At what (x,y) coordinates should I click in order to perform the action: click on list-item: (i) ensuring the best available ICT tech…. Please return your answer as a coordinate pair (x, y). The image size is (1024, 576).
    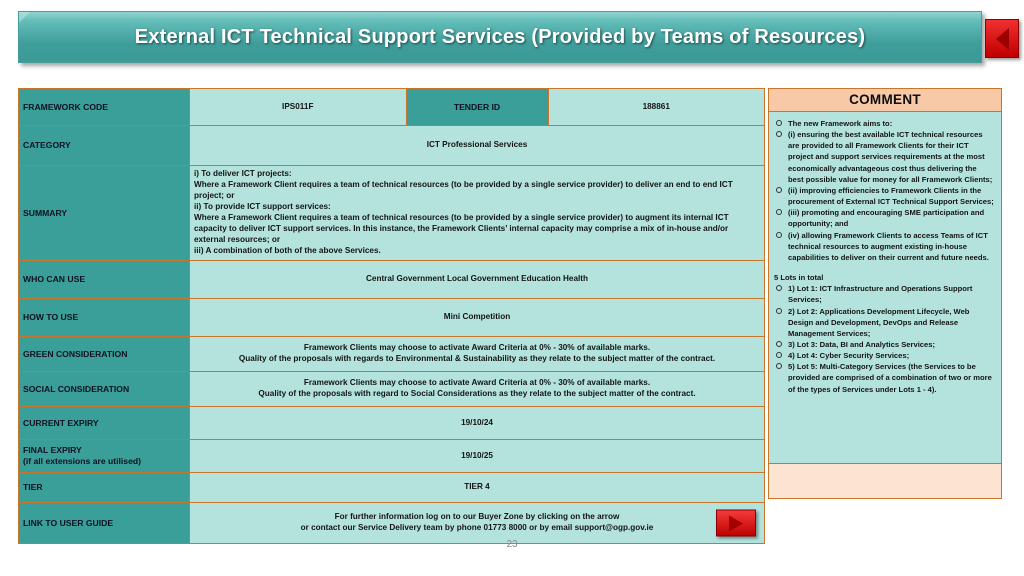
    Looking at the image, I should click on (884, 157).